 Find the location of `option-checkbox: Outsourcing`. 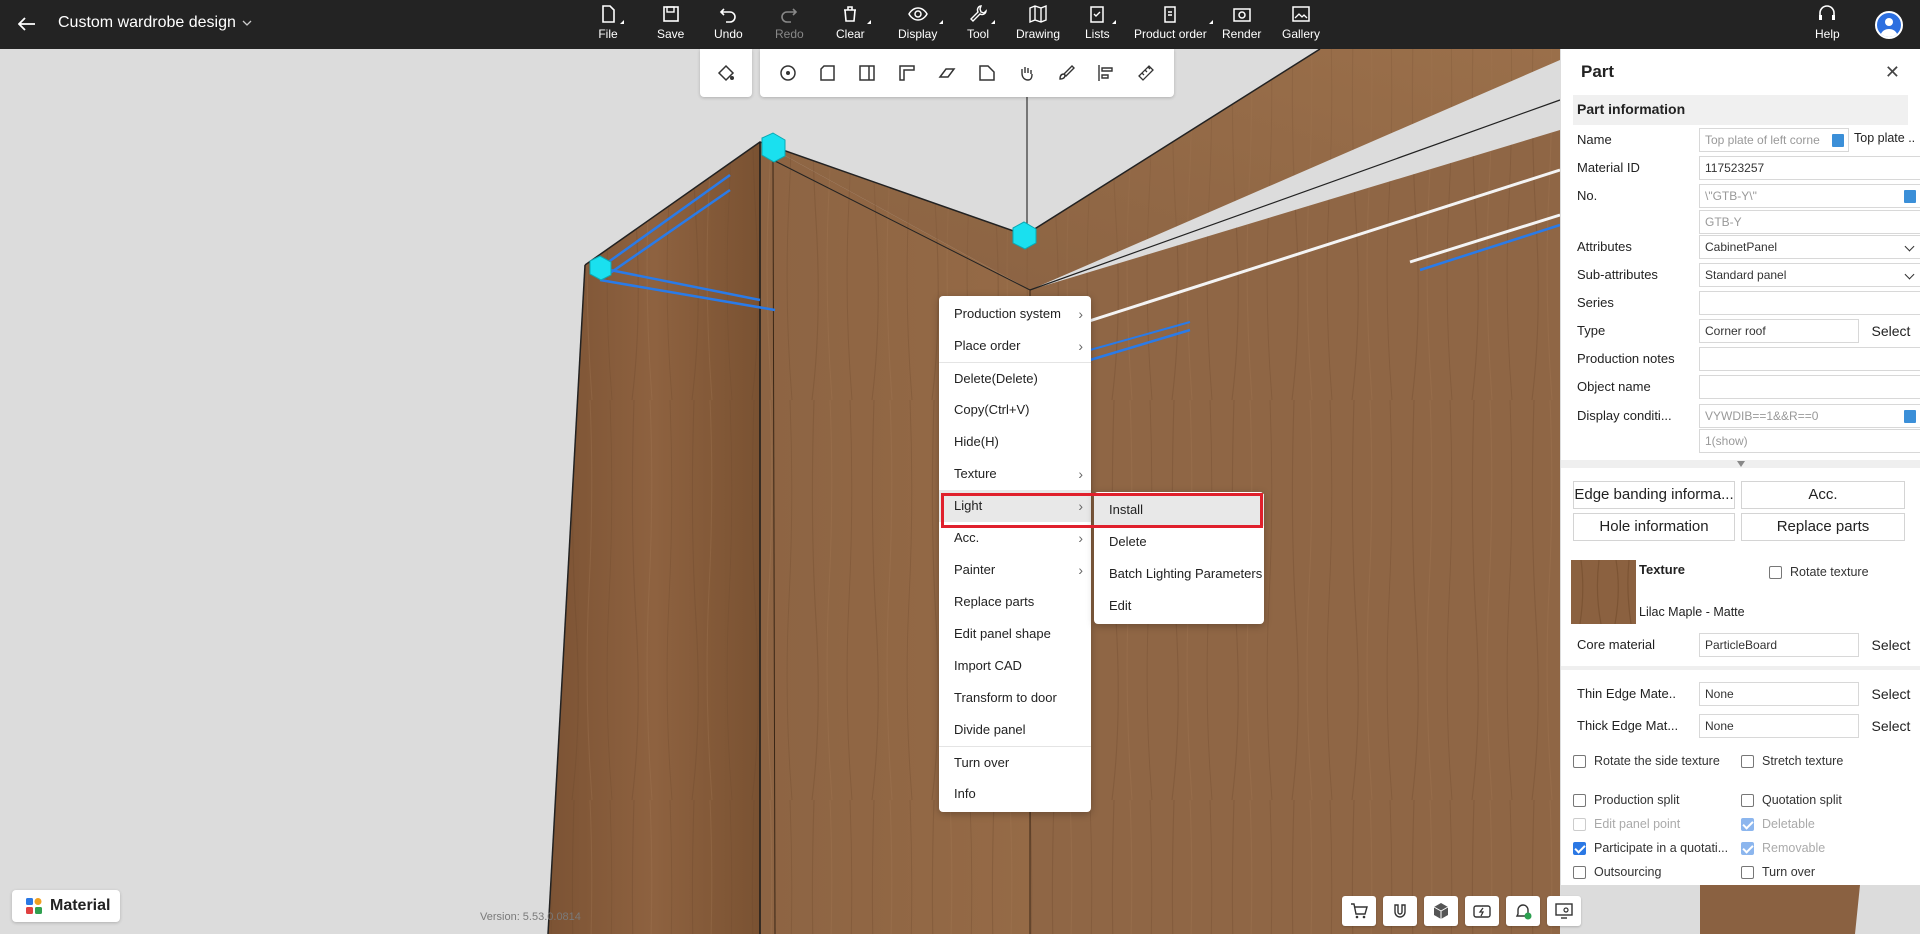

option-checkbox: Outsourcing is located at coordinates (1617, 872).